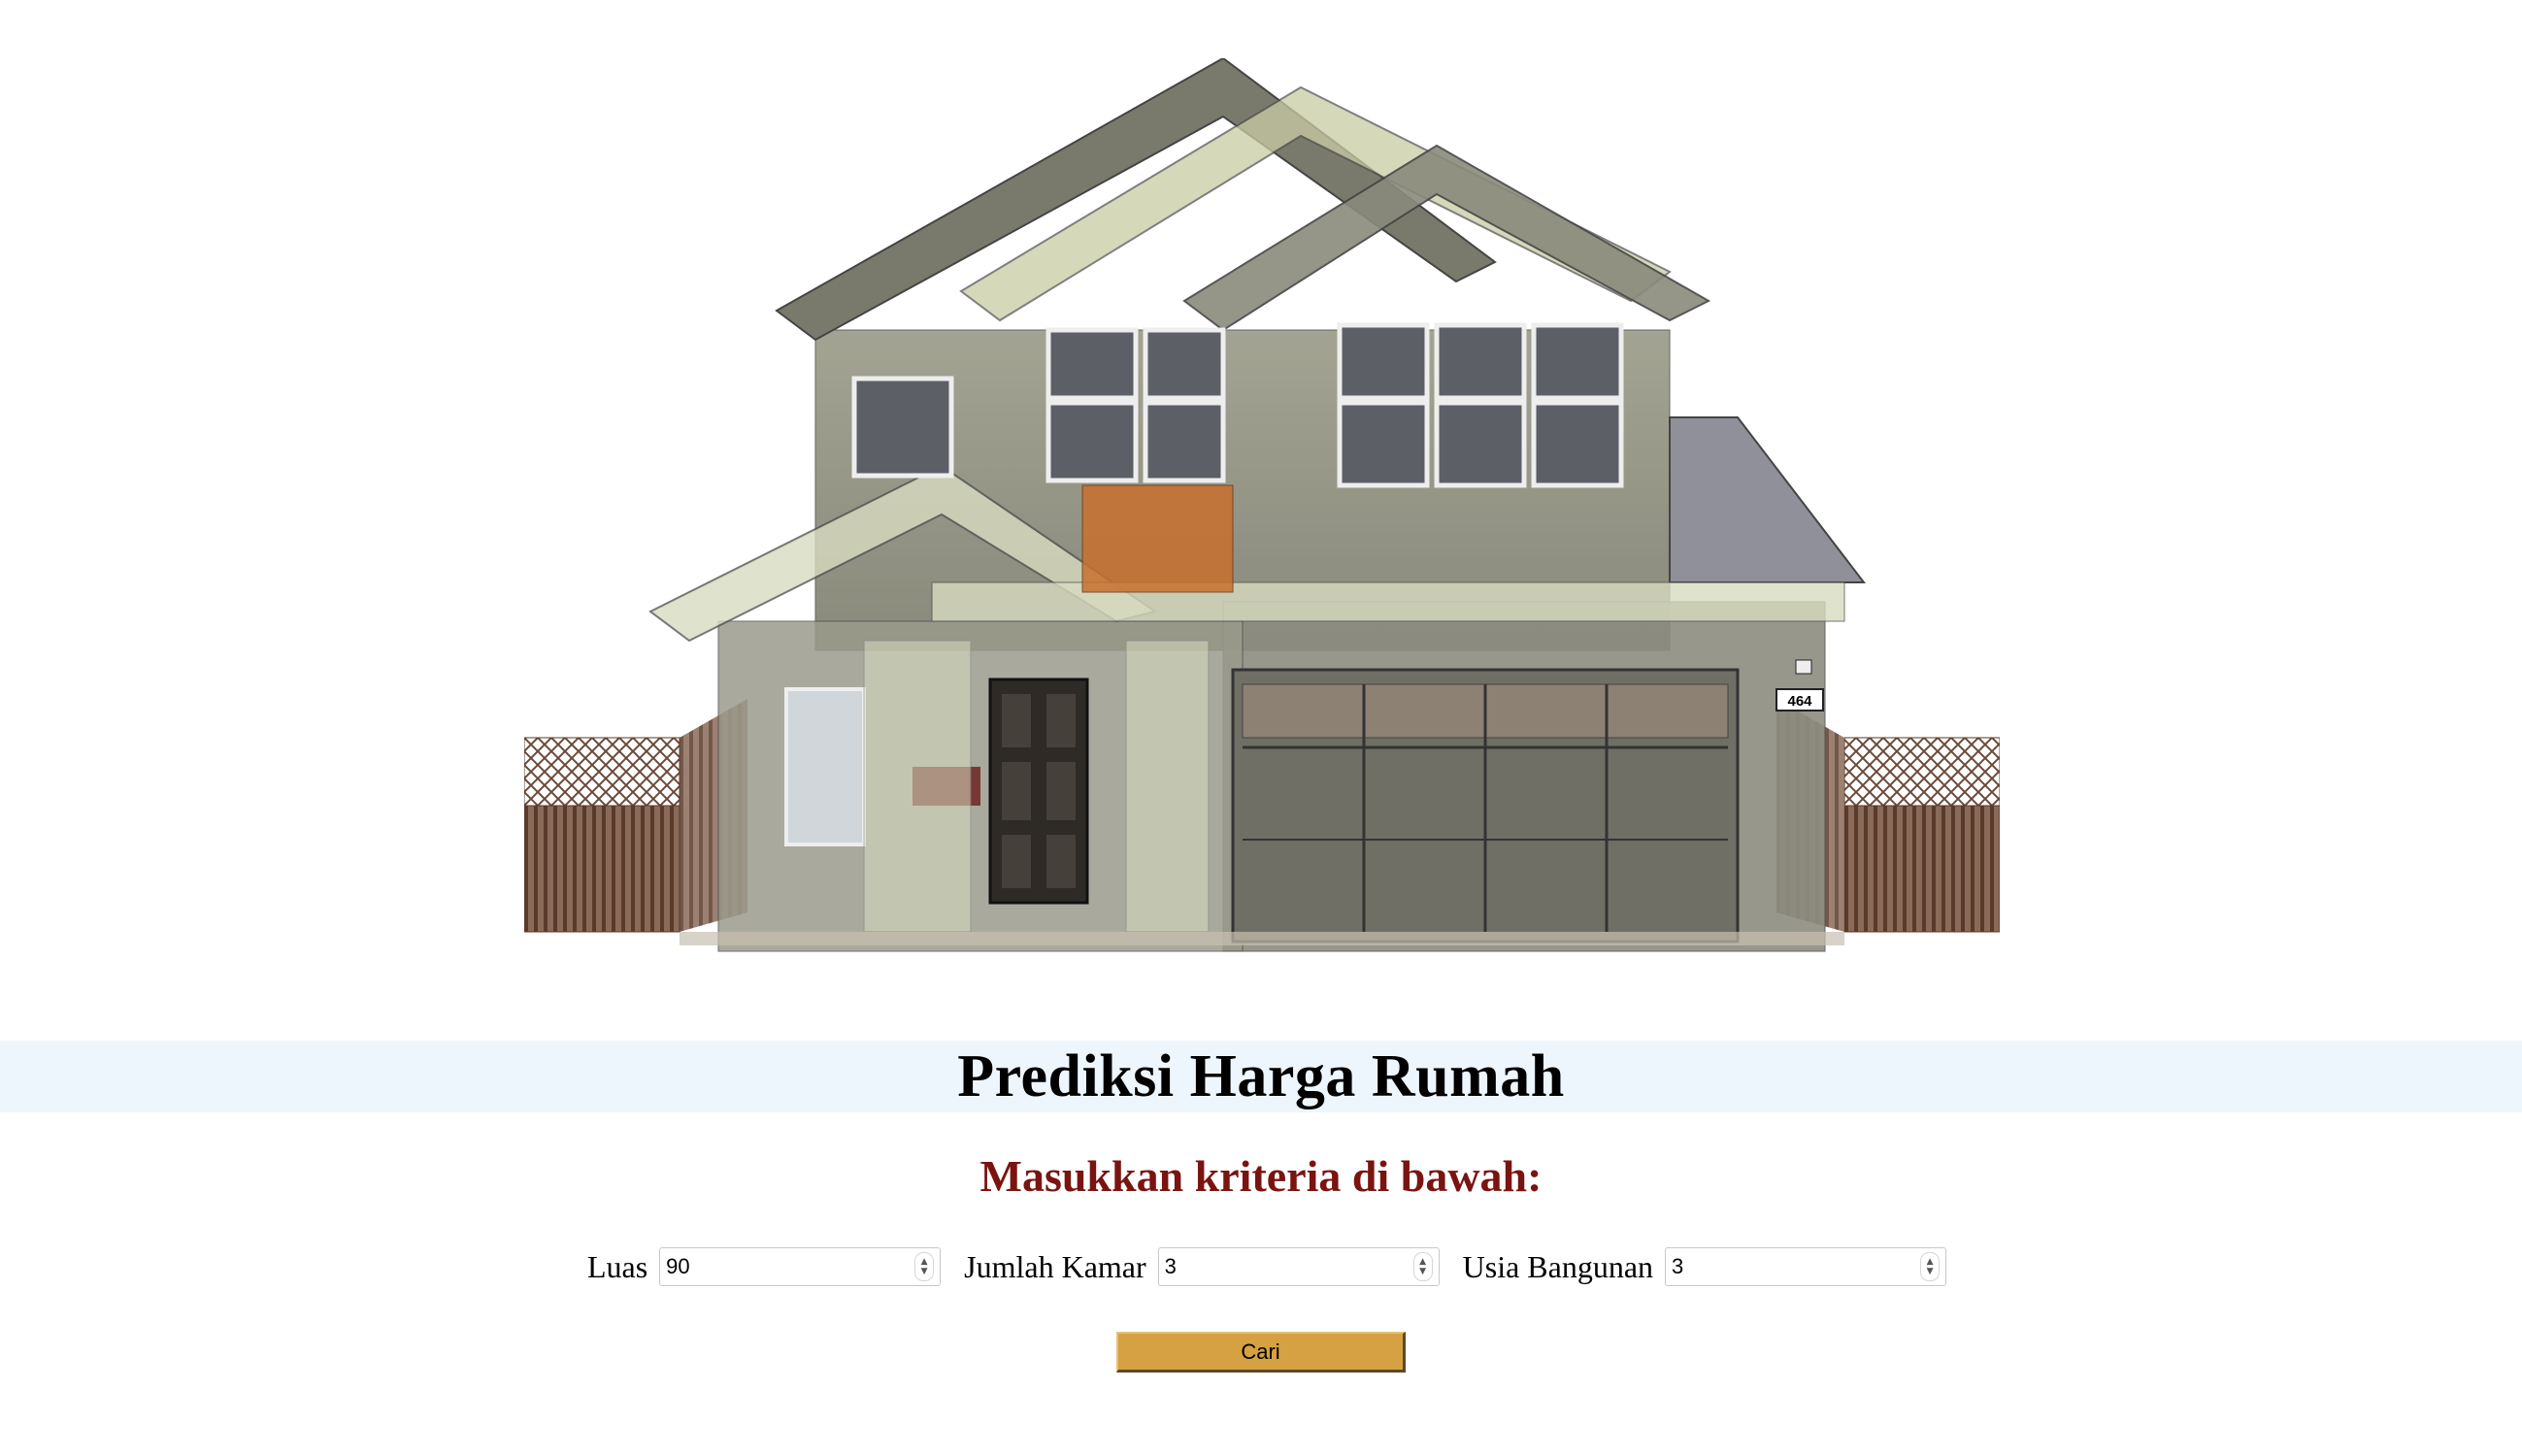 Image resolution: width=2522 pixels, height=1456 pixels. Describe the element at coordinates (635, 816) in the screenshot. I see `left-fence` at that location.